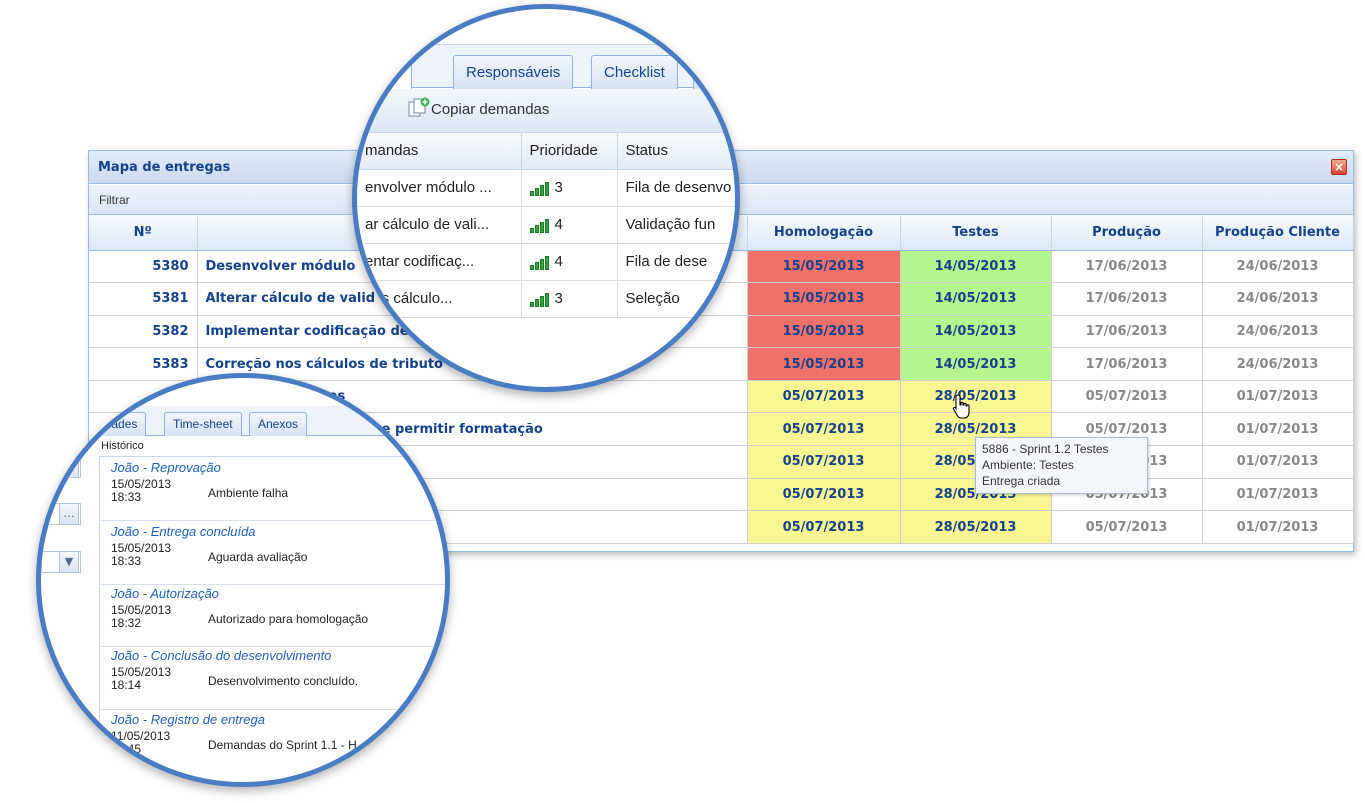 This screenshot has height=803, width=1365. Describe the element at coordinates (283, 681) in the screenshot. I see `entry-text: Desenvolvimento concluído.` at that location.